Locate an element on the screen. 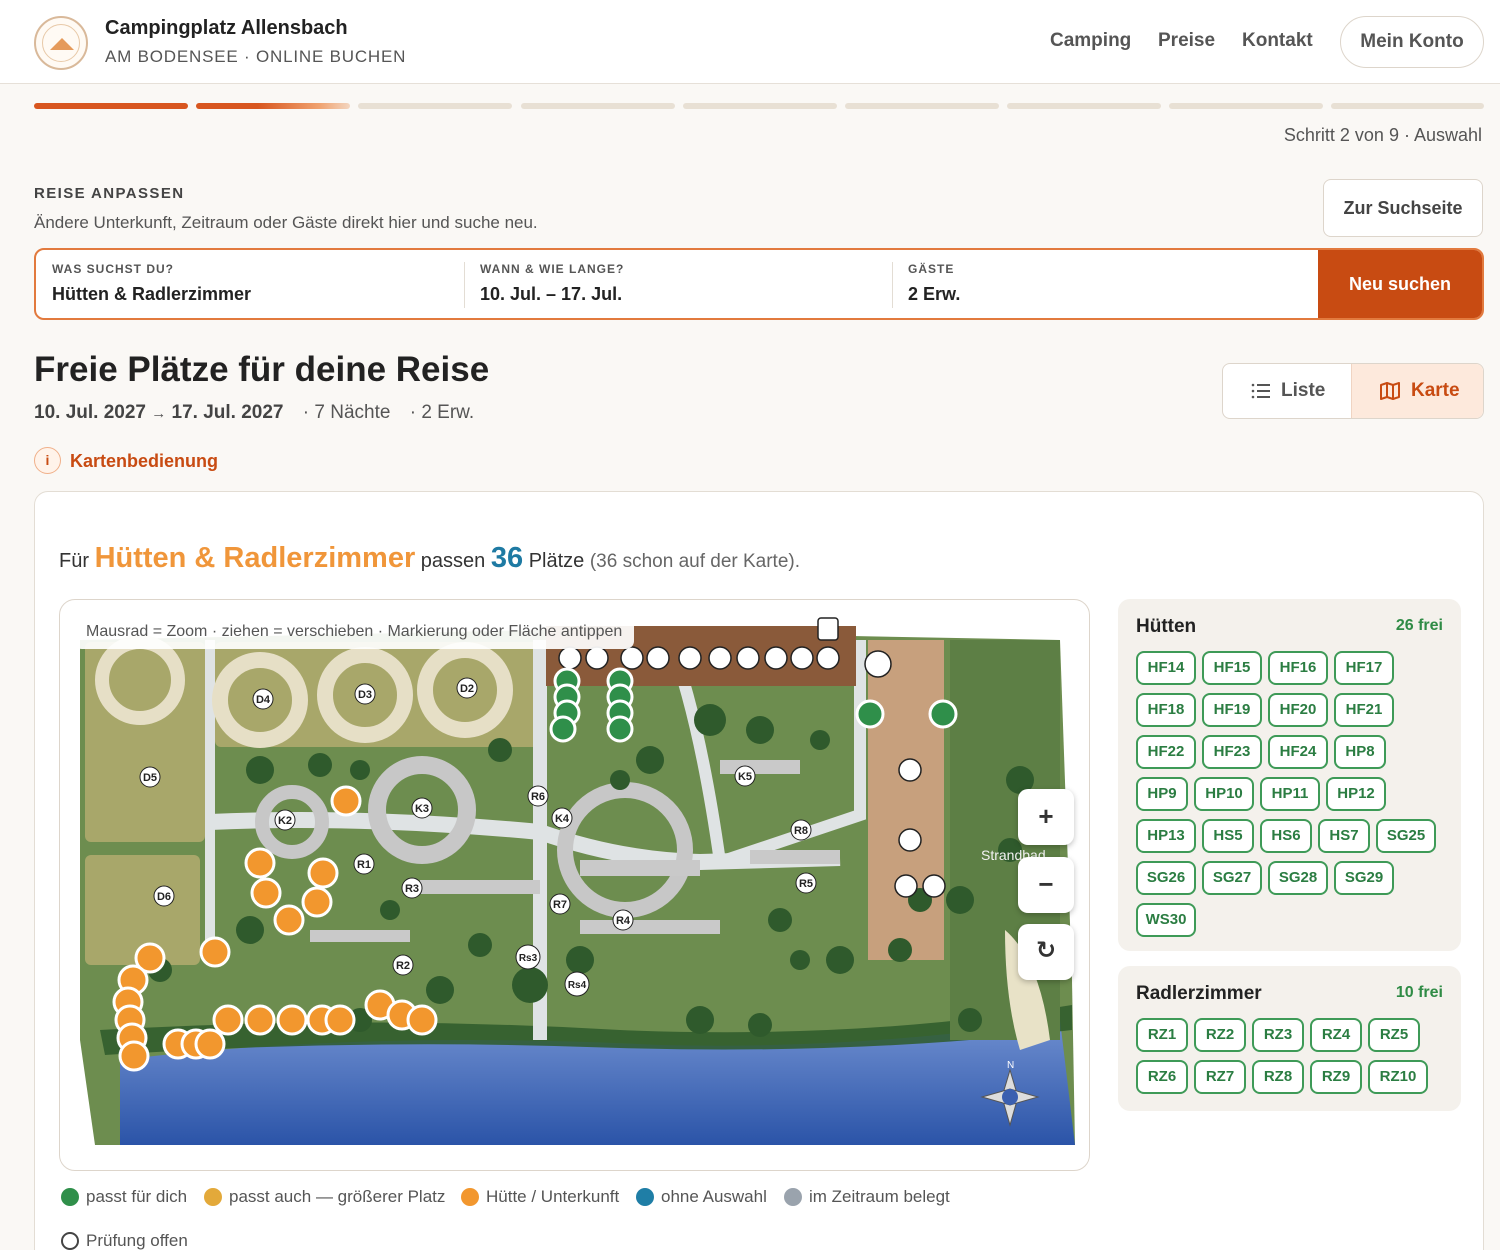 The width and height of the screenshot is (1500, 1250). field-value: 10. Jul. – 17. Jul. is located at coordinates (551, 294).